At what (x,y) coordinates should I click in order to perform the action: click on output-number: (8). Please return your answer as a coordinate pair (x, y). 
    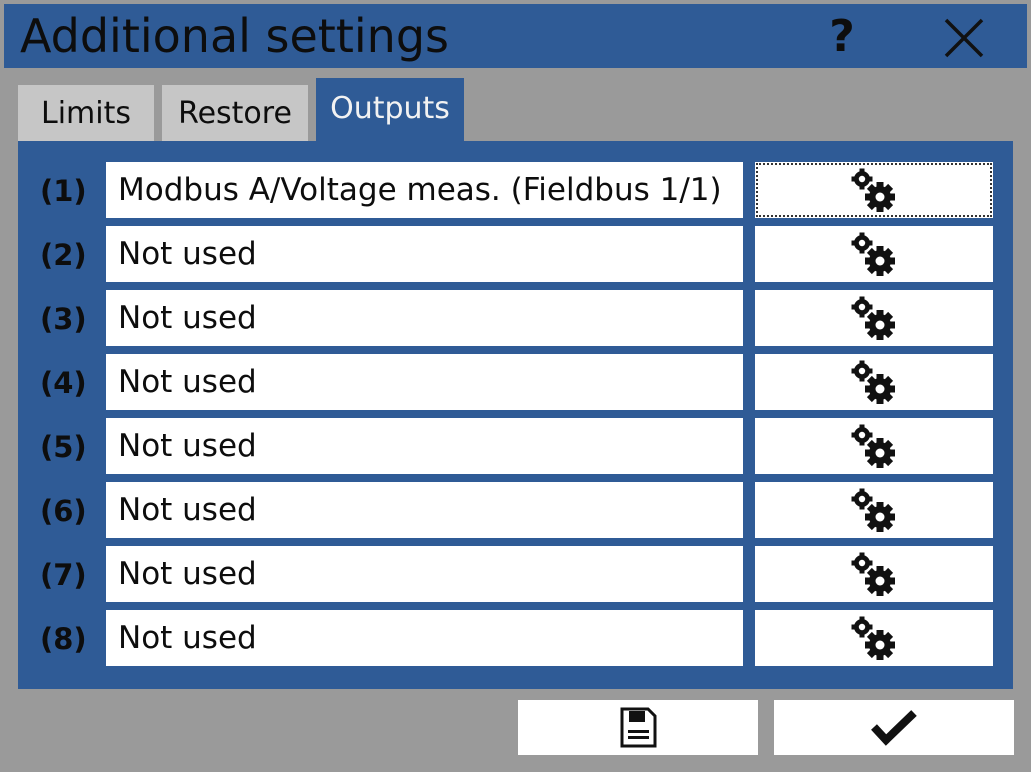
    Looking at the image, I should click on (63, 639).